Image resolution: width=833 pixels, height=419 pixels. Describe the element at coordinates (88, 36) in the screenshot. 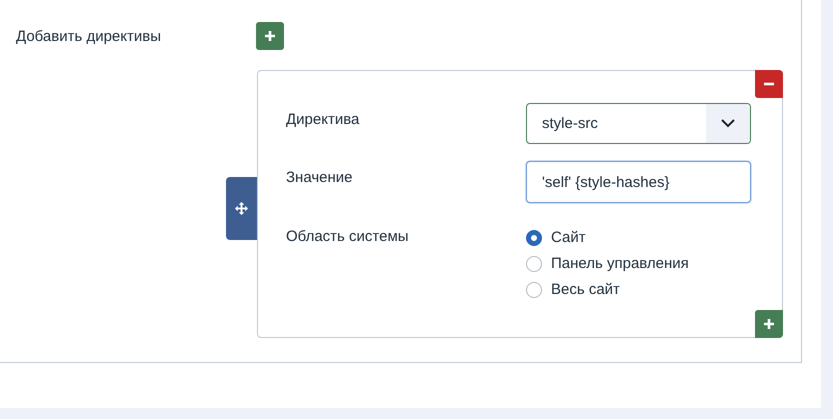

I see `add-directives-label: Добавить директивы` at that location.